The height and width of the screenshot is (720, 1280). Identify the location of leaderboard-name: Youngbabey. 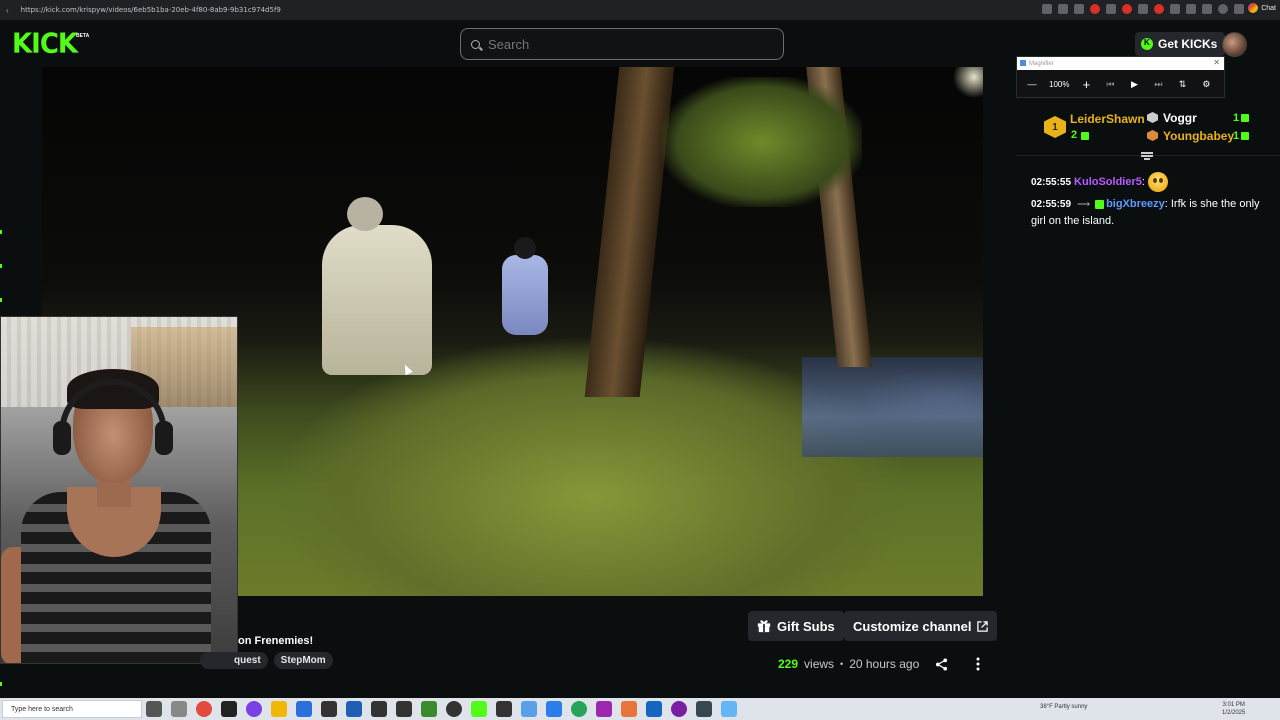
(1198, 136).